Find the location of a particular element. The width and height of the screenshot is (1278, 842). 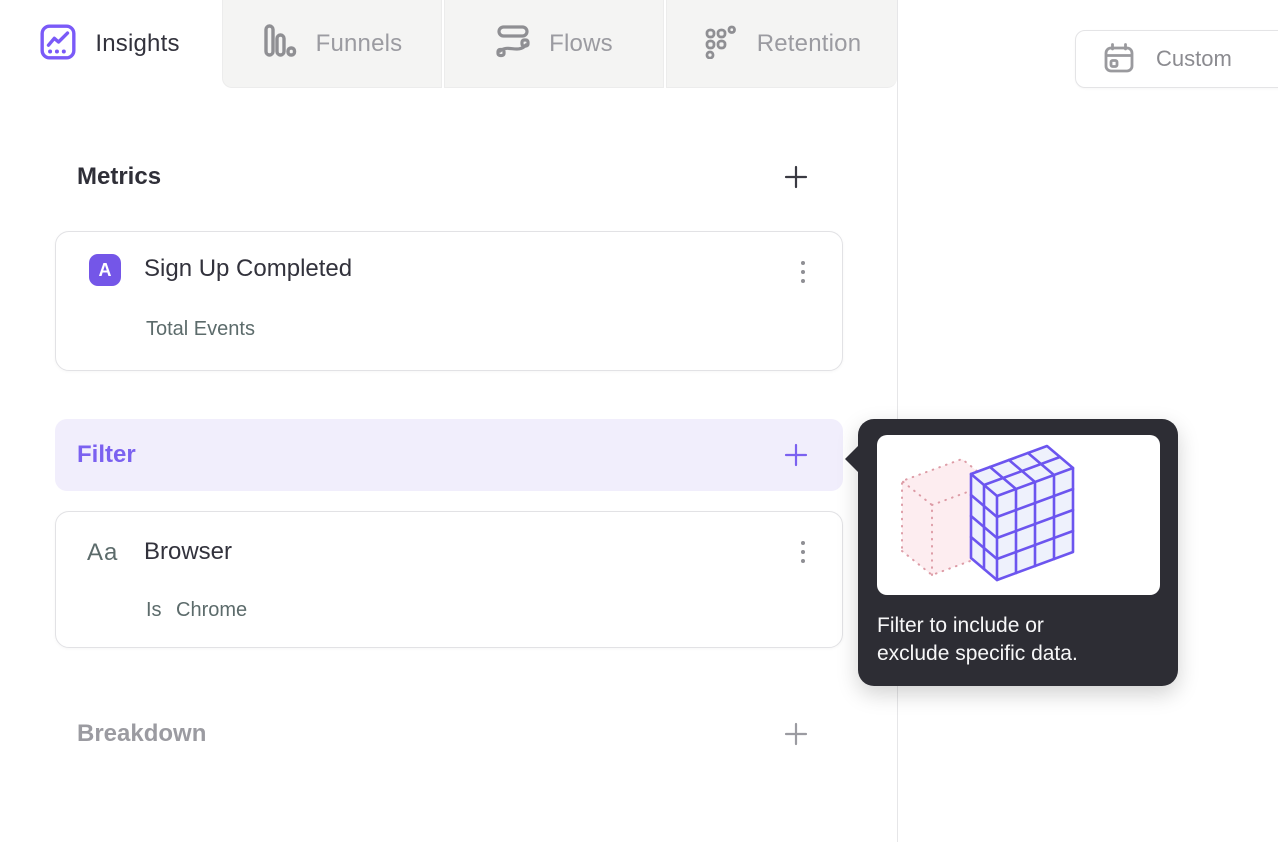

metric-kebab-menu is located at coordinates (803, 272).